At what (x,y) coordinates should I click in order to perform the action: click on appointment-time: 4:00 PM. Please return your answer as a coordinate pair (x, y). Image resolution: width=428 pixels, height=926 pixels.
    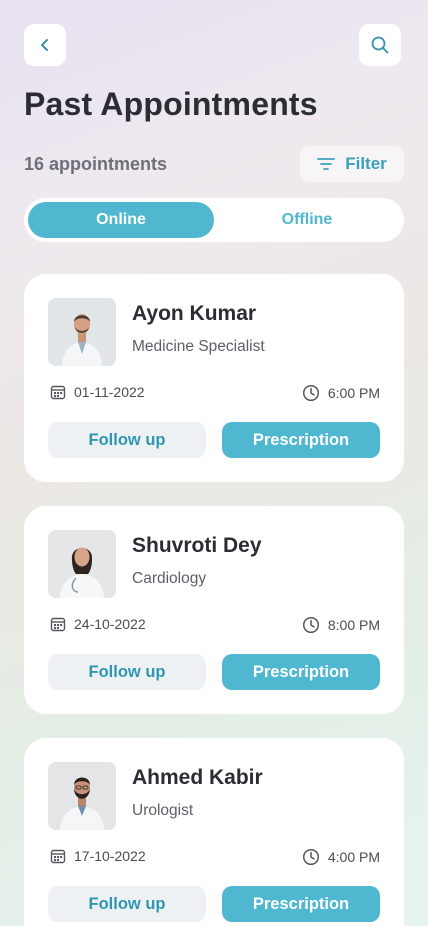
    Looking at the image, I should click on (341, 857).